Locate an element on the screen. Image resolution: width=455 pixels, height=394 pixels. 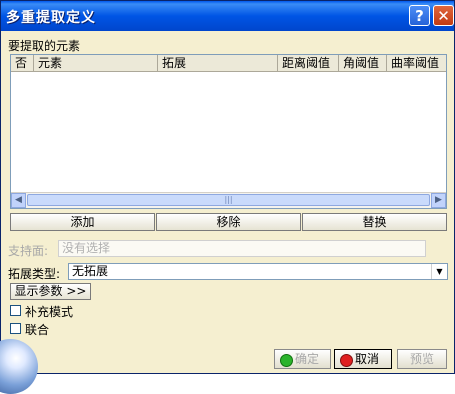
col-header-angle-threshold: 角阈值 is located at coordinates (363, 63).